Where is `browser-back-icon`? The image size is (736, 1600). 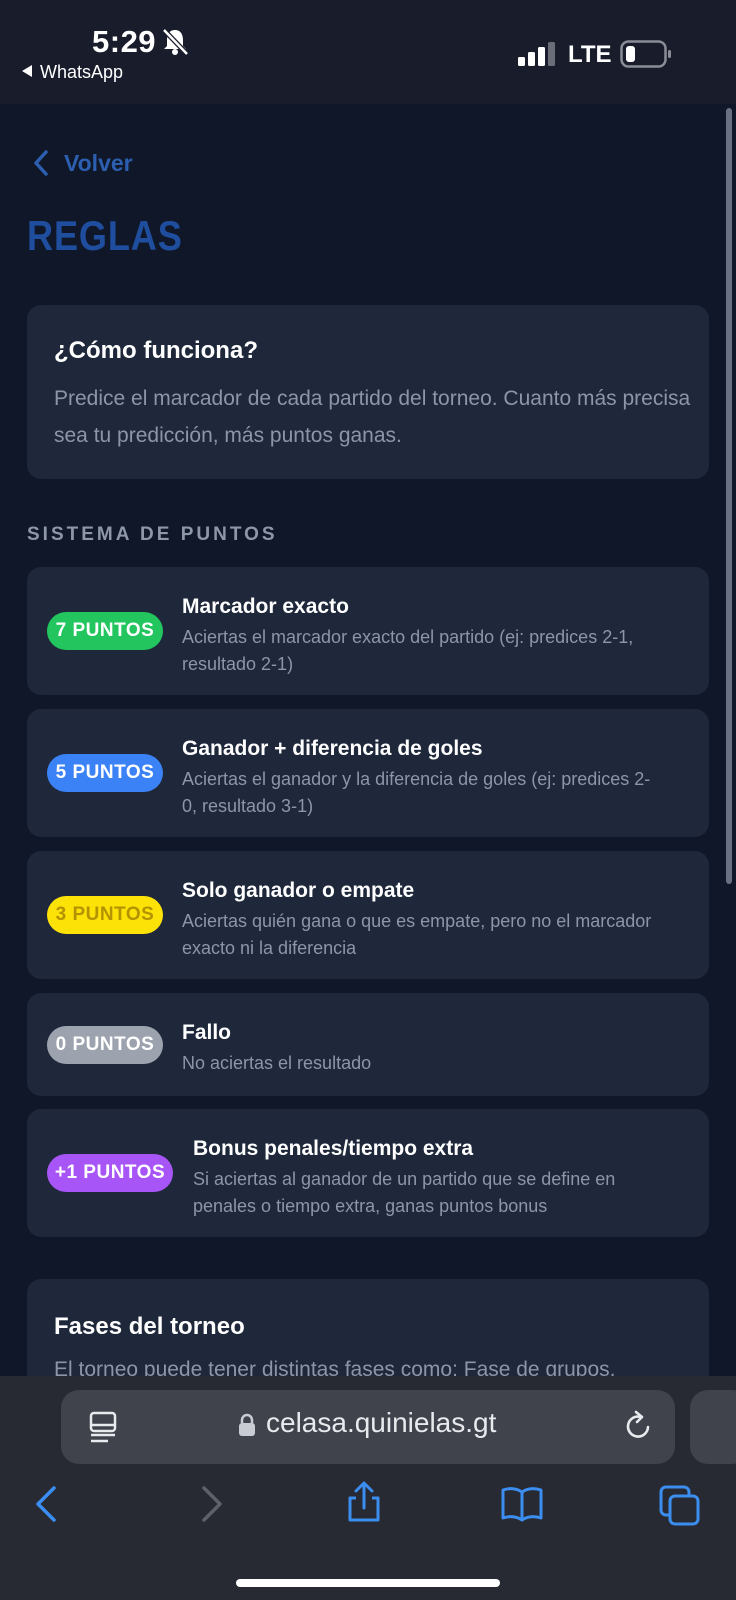 browser-back-icon is located at coordinates (48, 1504).